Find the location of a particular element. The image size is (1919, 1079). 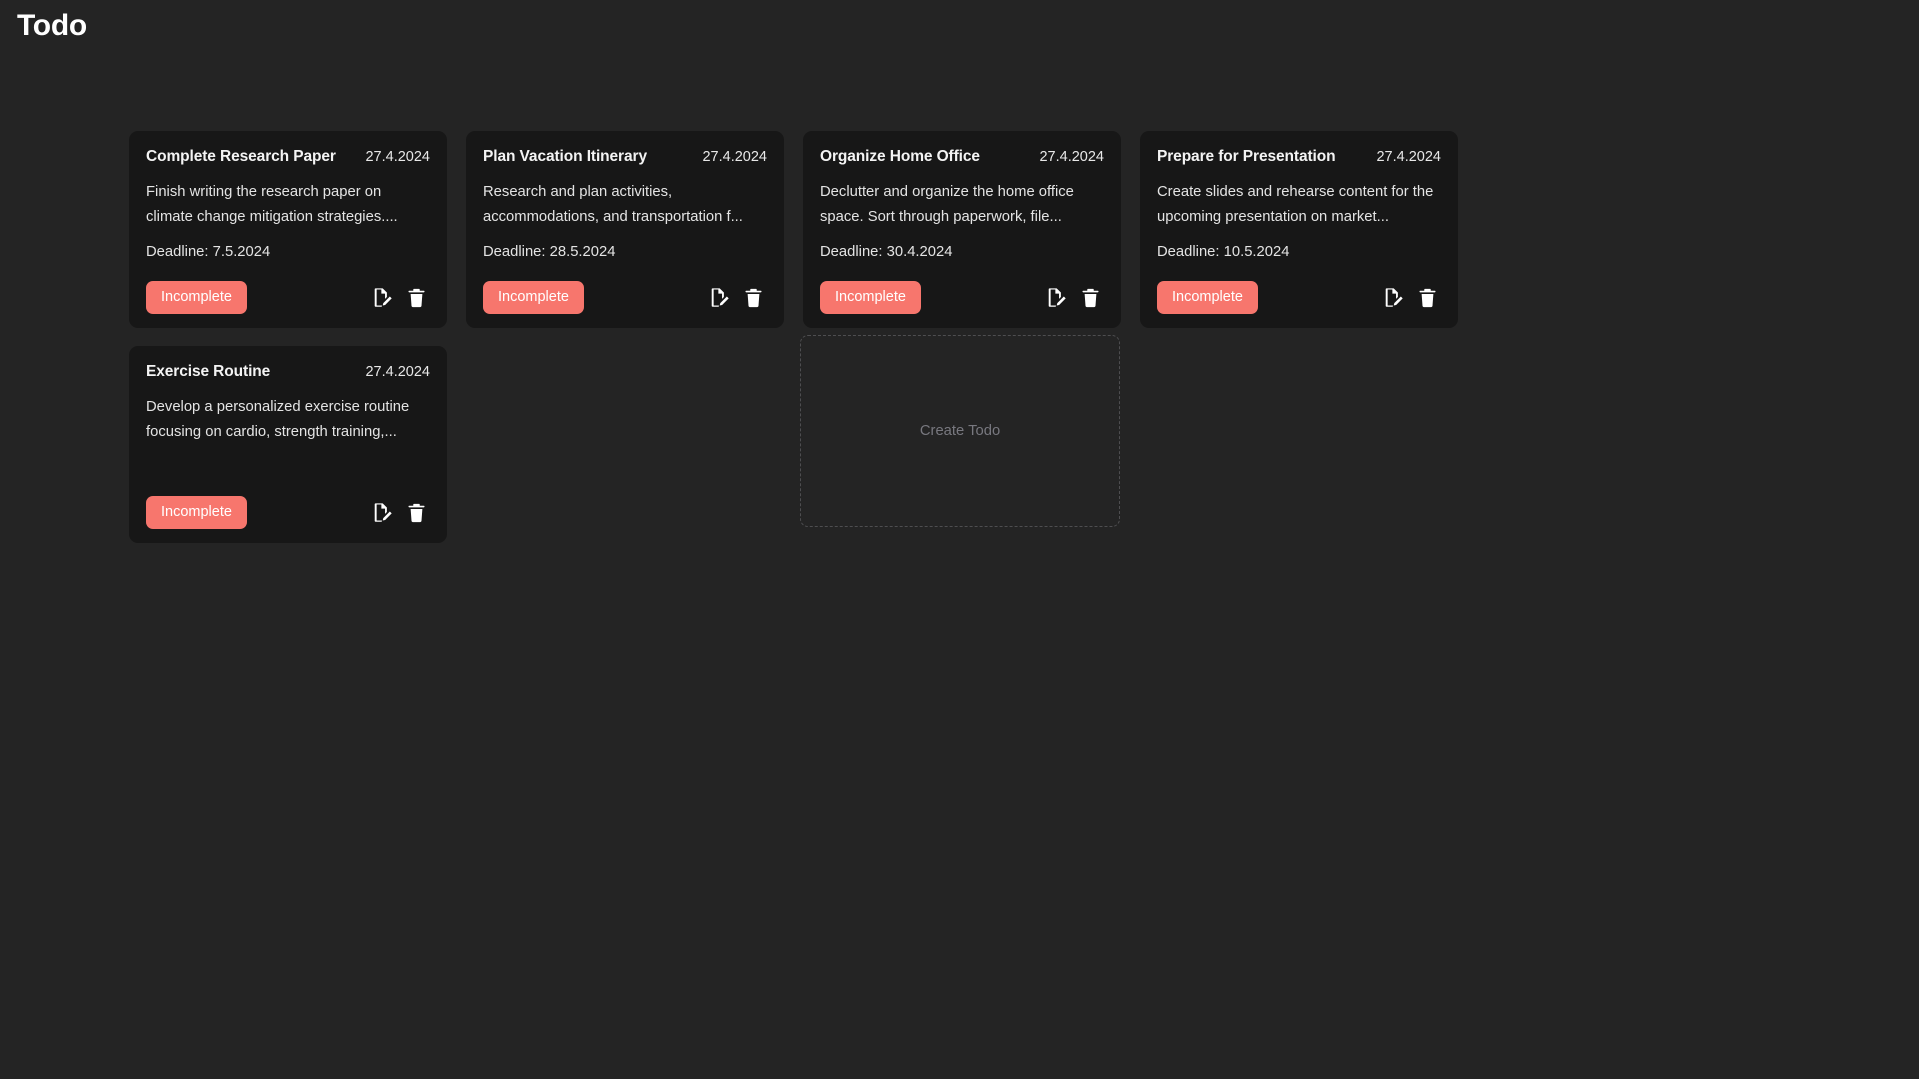

todo-deadline: Deadline: 30.4.2024 is located at coordinates (886, 252).